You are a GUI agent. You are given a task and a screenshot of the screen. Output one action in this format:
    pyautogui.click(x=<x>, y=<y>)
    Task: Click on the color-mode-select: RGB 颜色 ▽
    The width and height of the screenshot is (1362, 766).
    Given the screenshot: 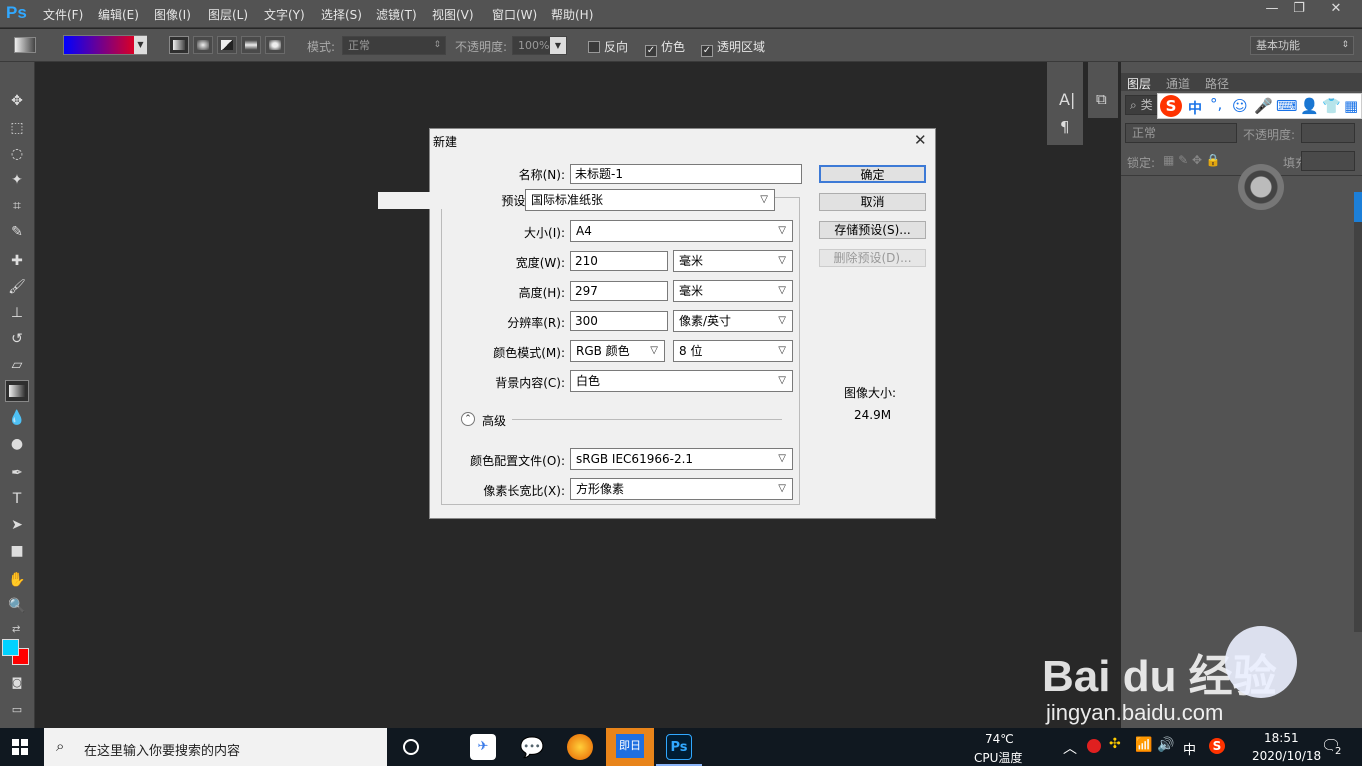 What is the action you would take?
    pyautogui.click(x=617, y=351)
    